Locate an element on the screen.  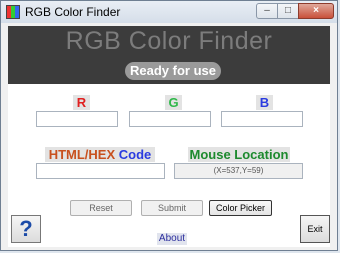
about-link: About is located at coordinates (172, 239).